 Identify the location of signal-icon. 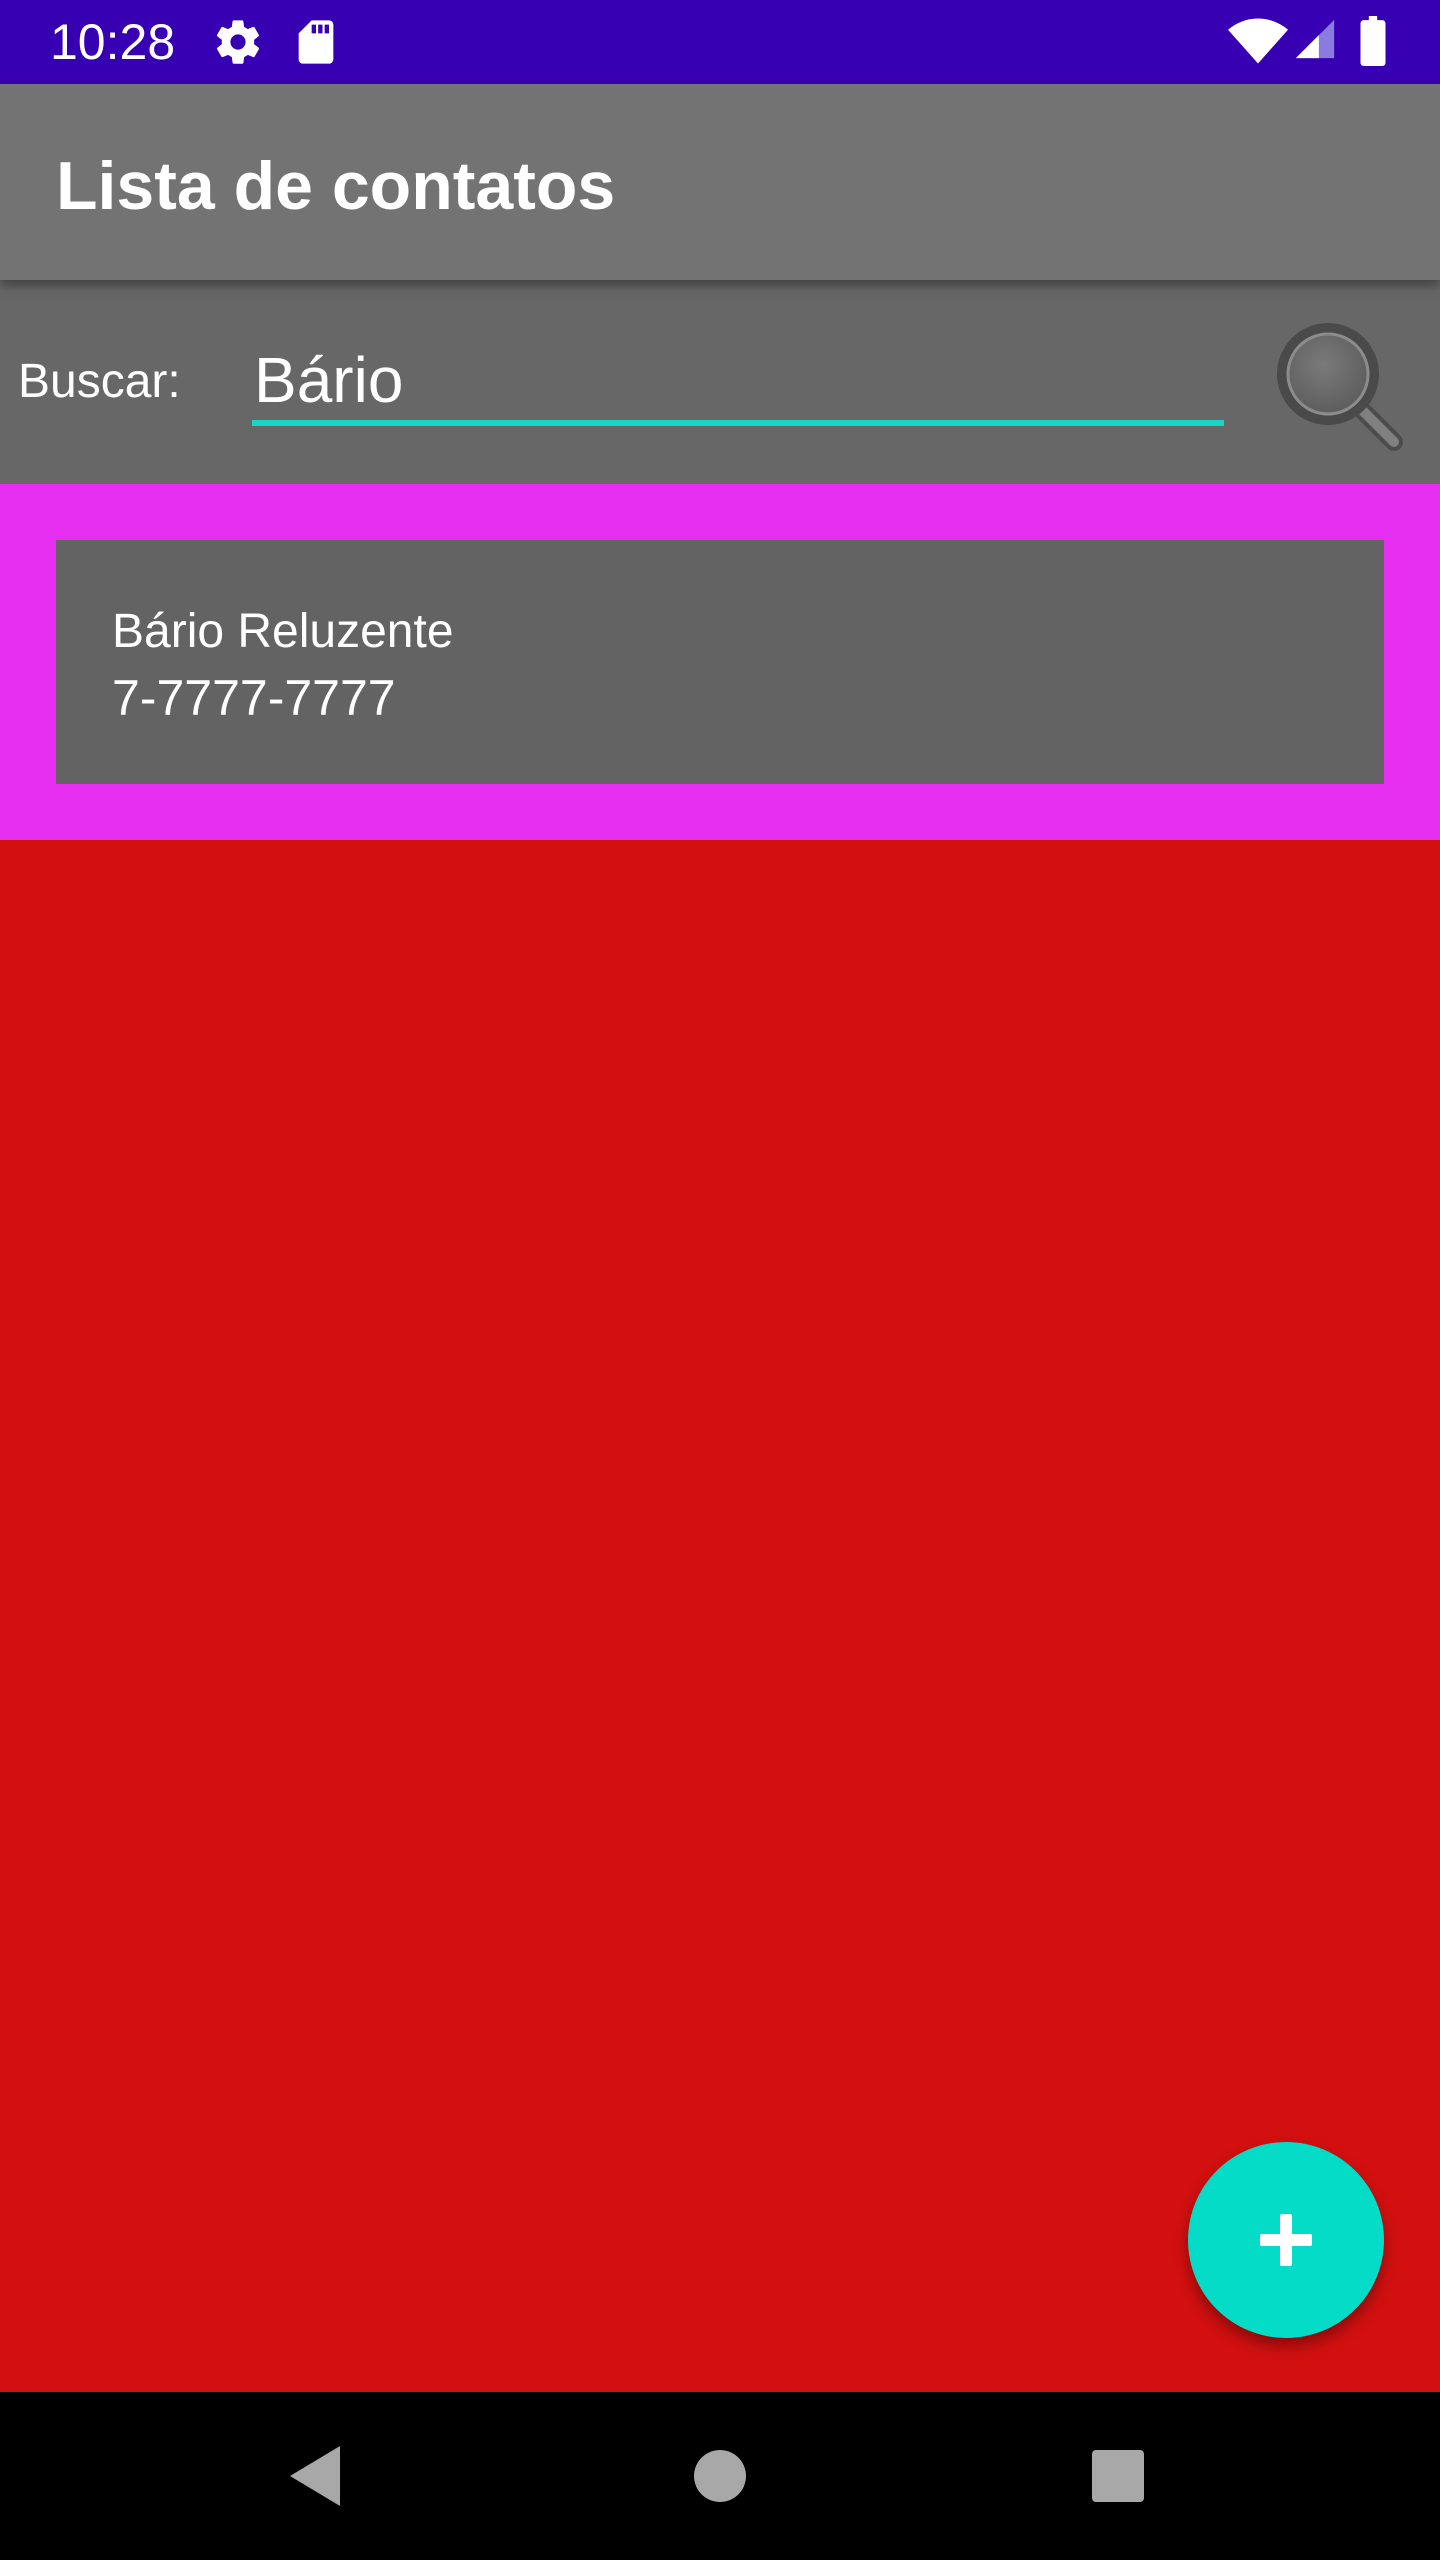
(1318, 42).